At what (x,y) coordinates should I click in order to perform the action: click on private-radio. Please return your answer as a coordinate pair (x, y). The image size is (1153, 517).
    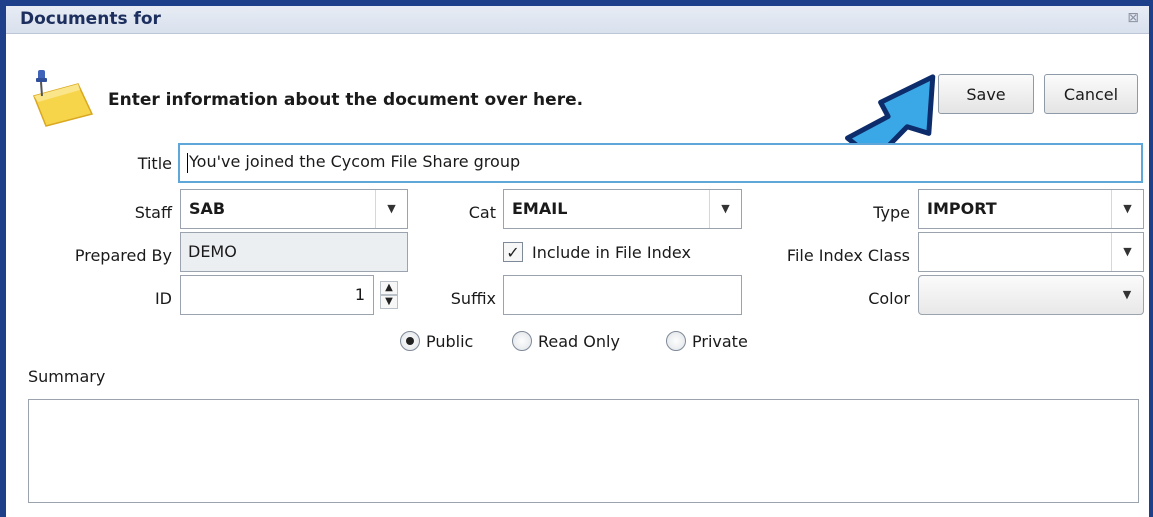
    Looking at the image, I should click on (676, 341).